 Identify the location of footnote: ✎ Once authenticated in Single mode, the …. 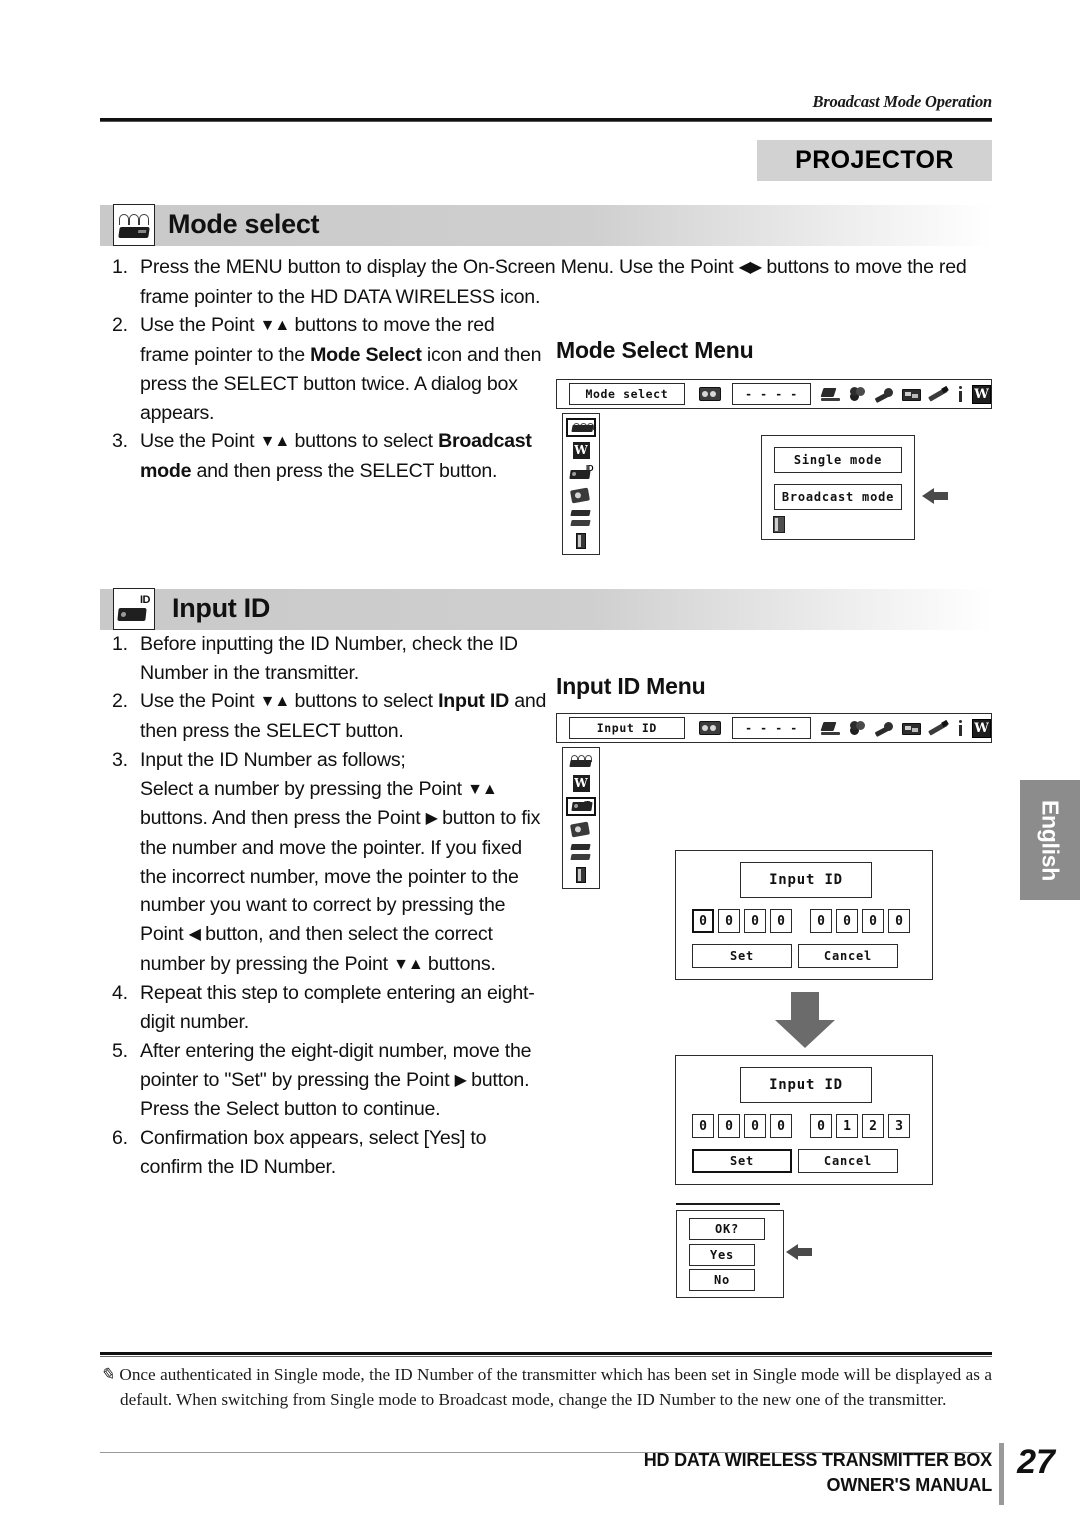
(546, 1387).